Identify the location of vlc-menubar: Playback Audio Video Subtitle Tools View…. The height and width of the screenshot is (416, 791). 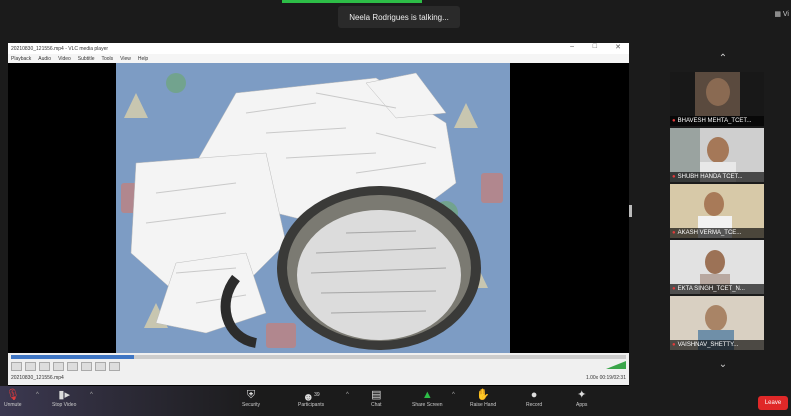
(318, 58).